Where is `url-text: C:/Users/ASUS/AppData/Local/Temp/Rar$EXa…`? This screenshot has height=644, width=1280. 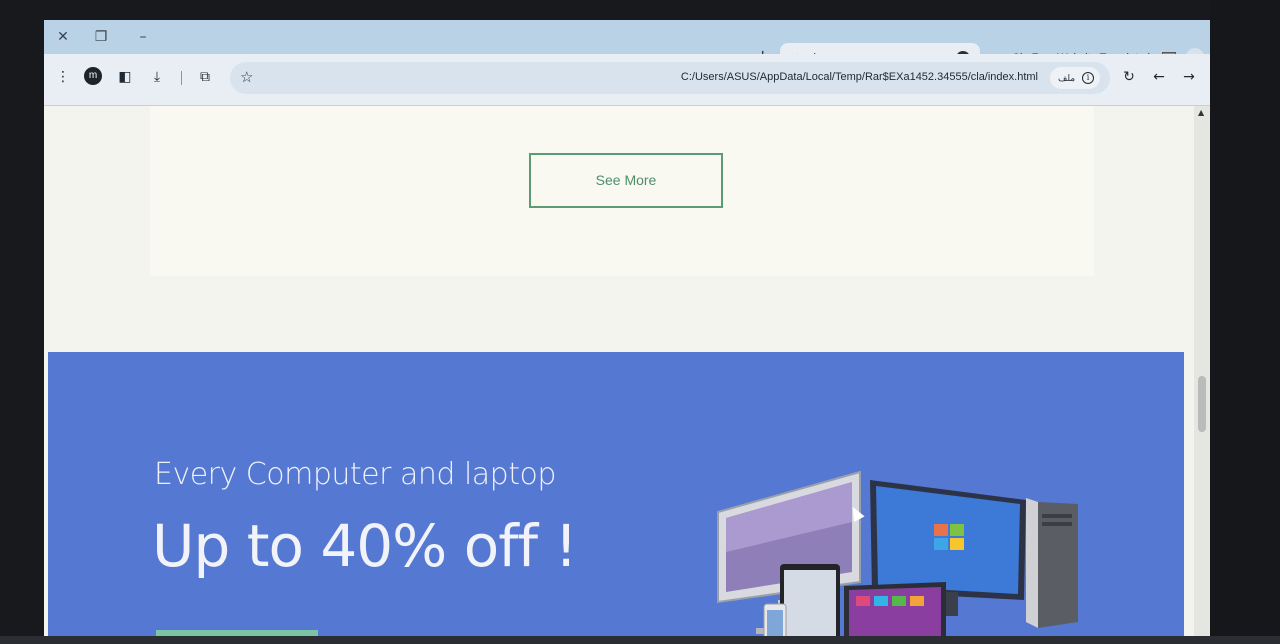
url-text: C:/Users/ASUS/AppData/Local/Temp/Rar$EXa… is located at coordinates (859, 77).